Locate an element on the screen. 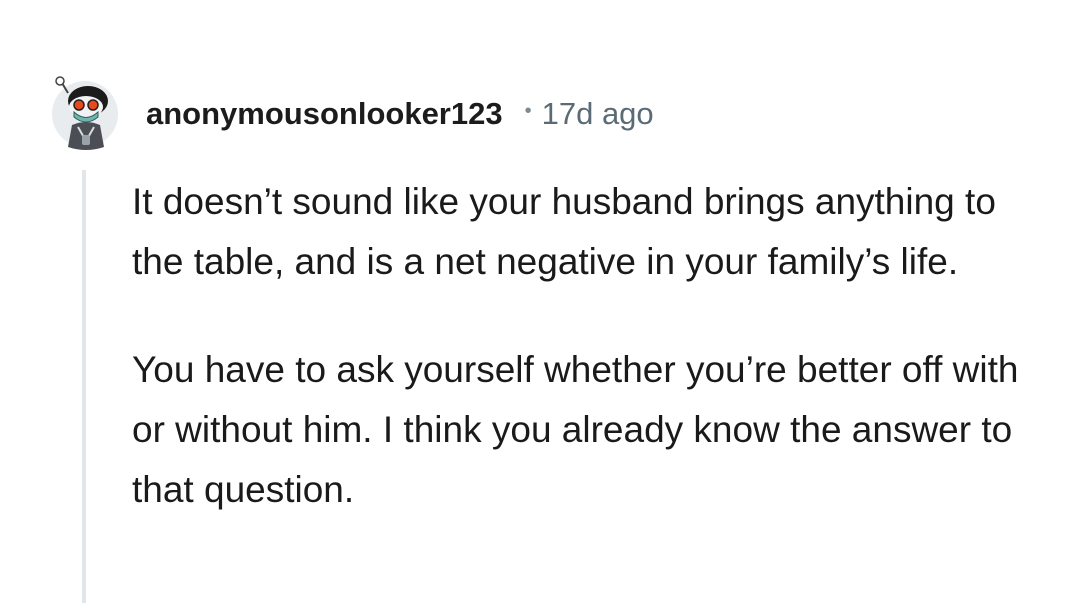  comment-header: anonymousonlooker123 • 17d ago is located at coordinates (353, 113).